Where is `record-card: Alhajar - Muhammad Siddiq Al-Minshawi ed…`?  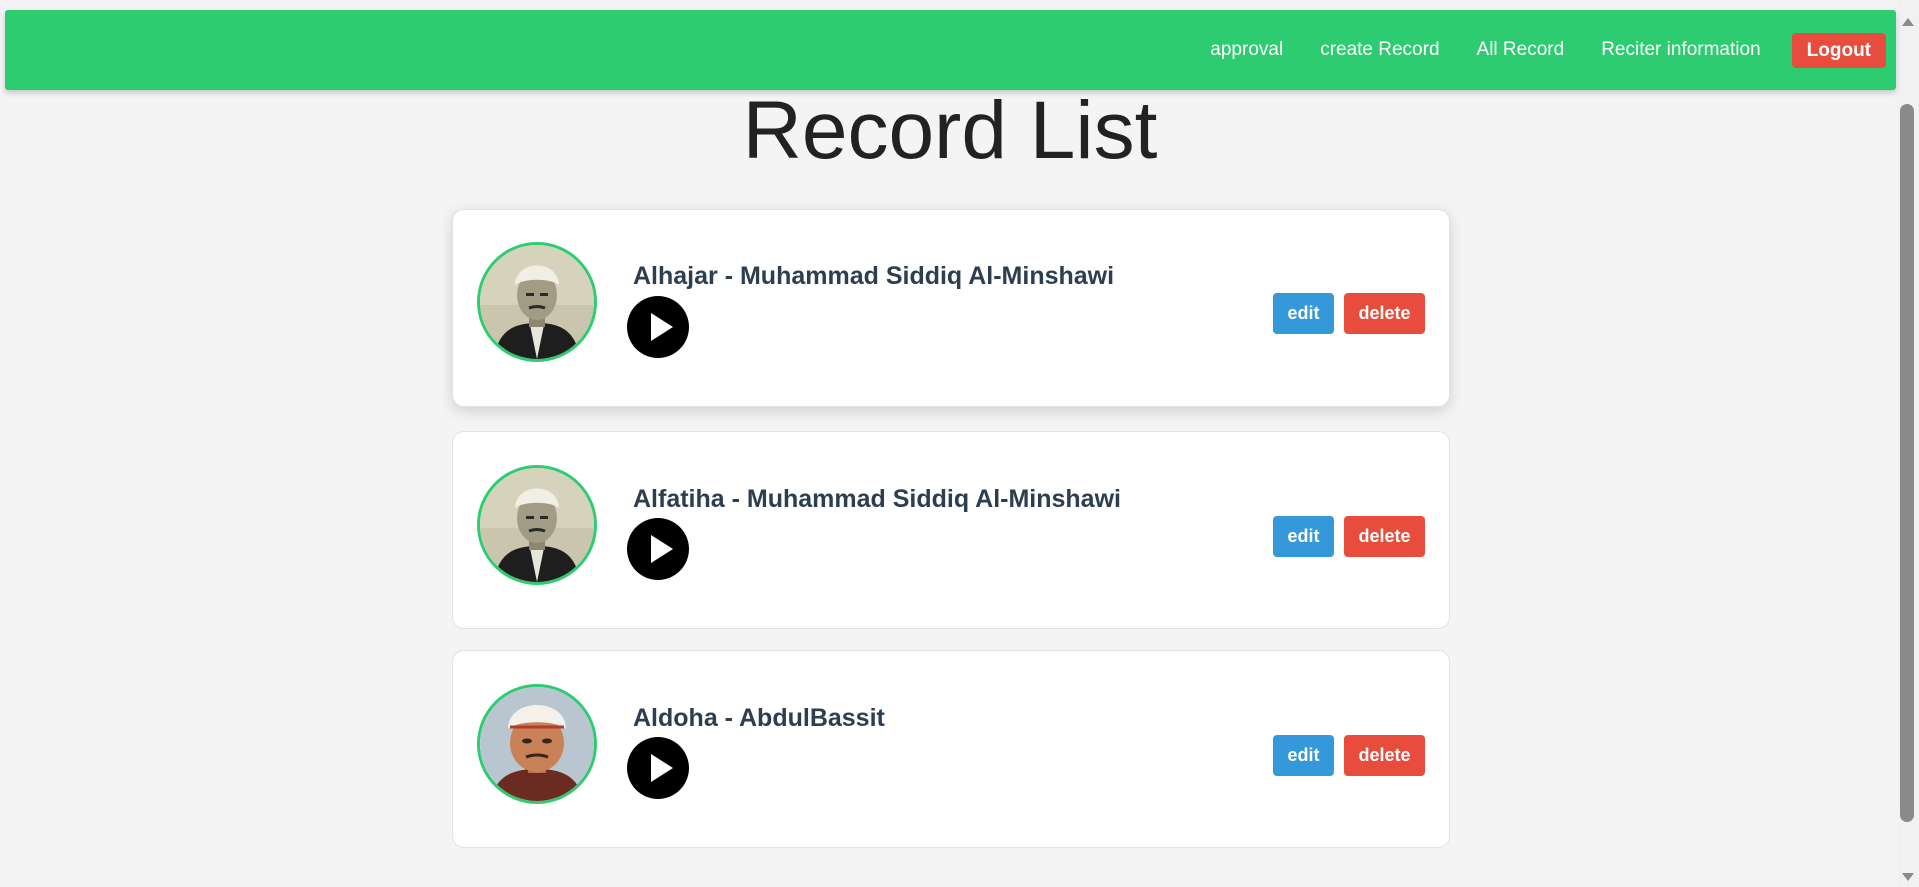
record-card: Alhajar - Muhammad Siddiq Al-Minshawi ed… is located at coordinates (951, 308).